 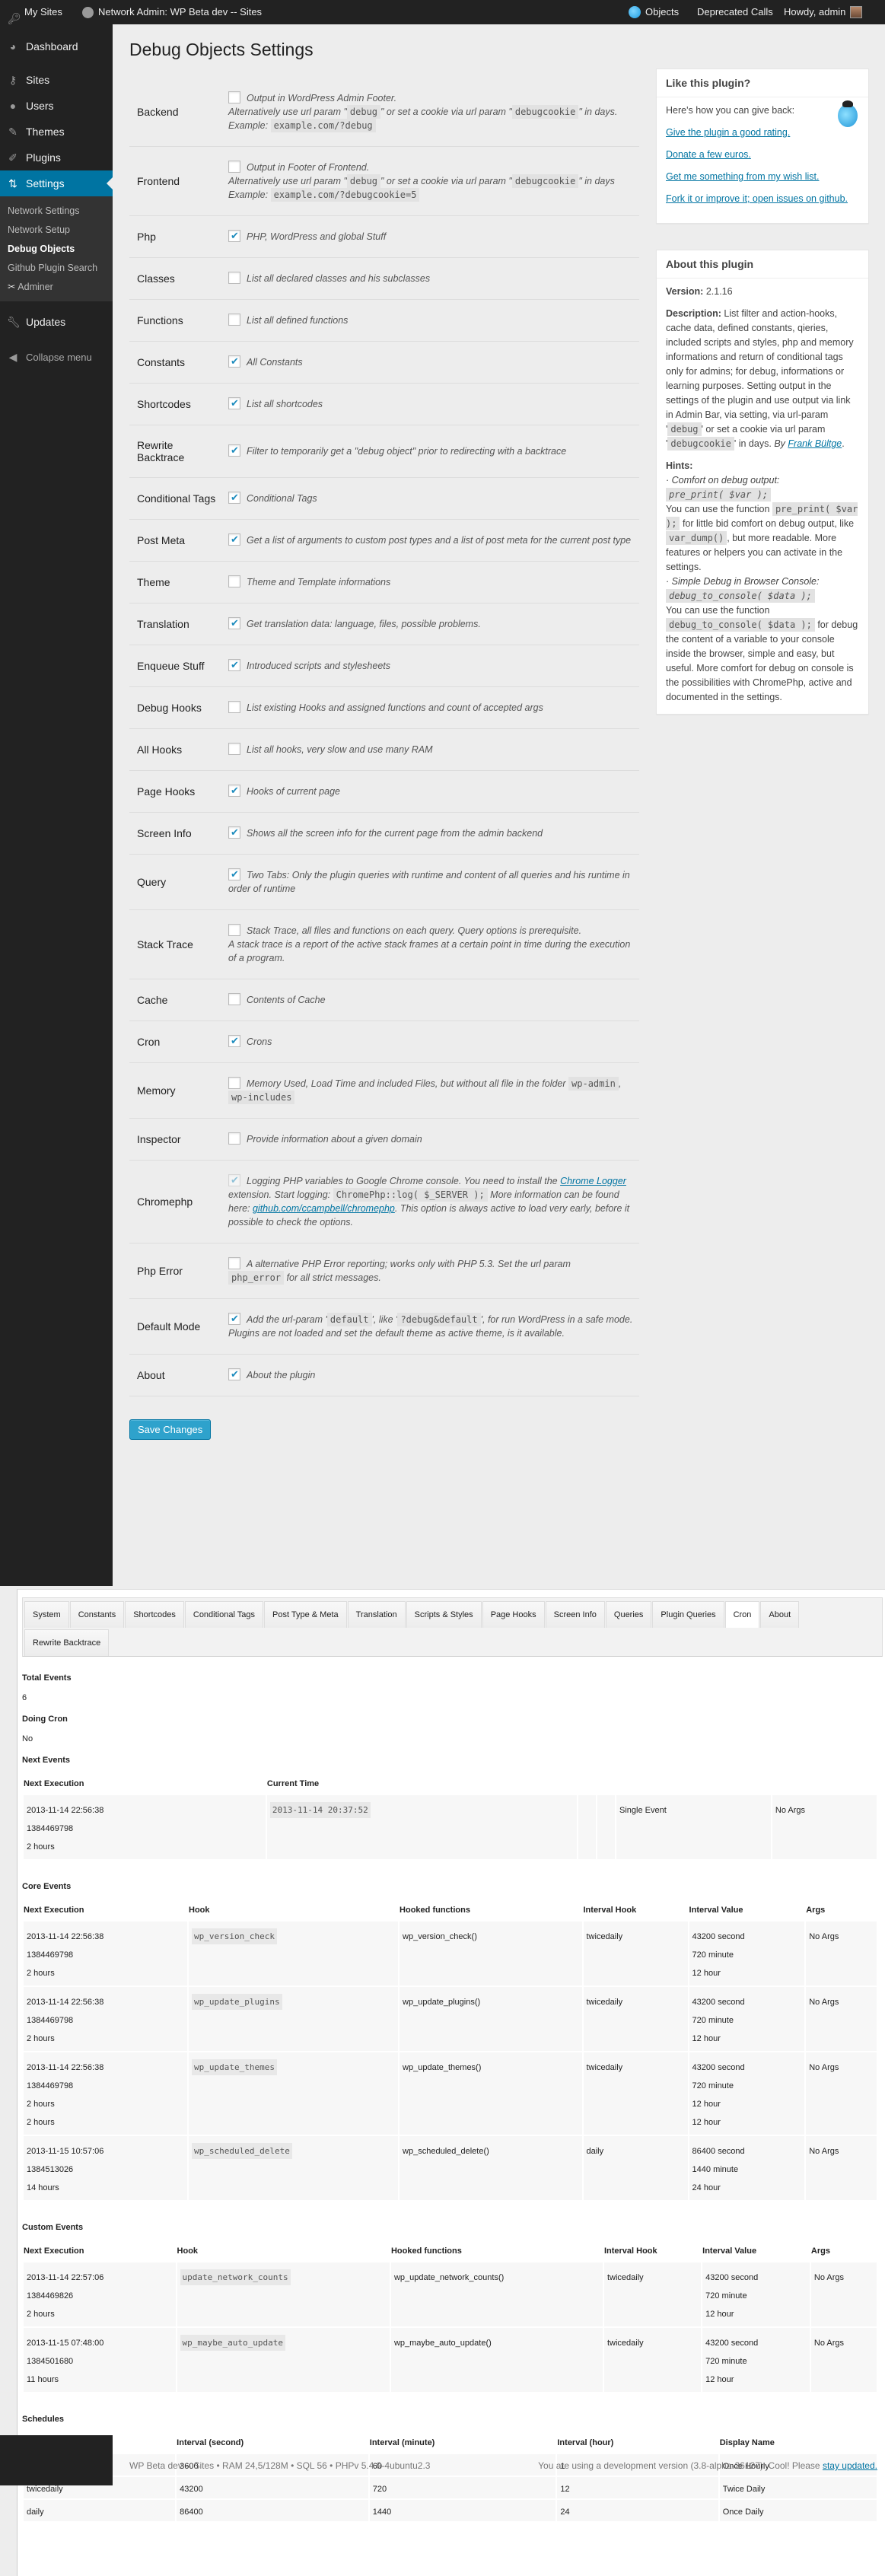 What do you see at coordinates (620, 1083) in the screenshot?
I see `setting-description: ,` at bounding box center [620, 1083].